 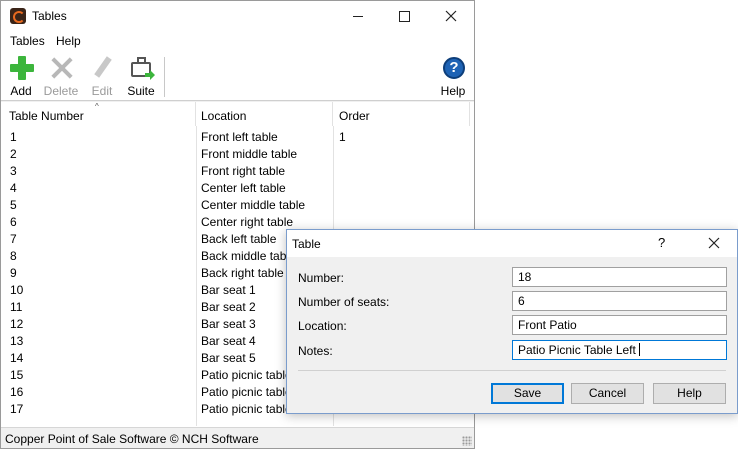 What do you see at coordinates (16, 307) in the screenshot?
I see `cell-number: 11` at bounding box center [16, 307].